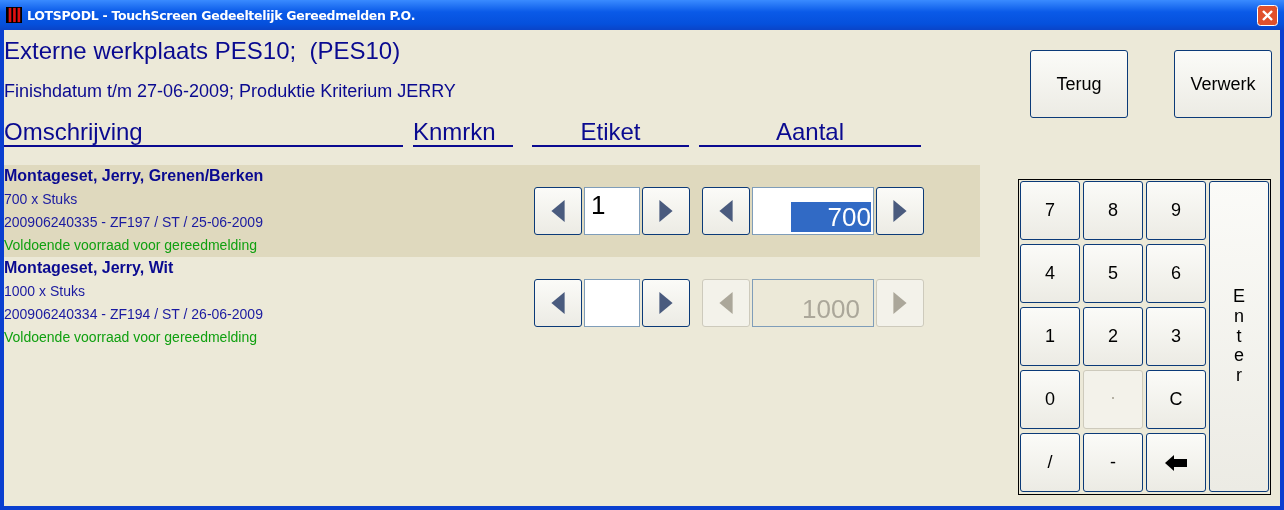 This screenshot has width=1284, height=510. I want to click on page-title: Externe werkplaats PES10; (PES10), so click(203, 51).